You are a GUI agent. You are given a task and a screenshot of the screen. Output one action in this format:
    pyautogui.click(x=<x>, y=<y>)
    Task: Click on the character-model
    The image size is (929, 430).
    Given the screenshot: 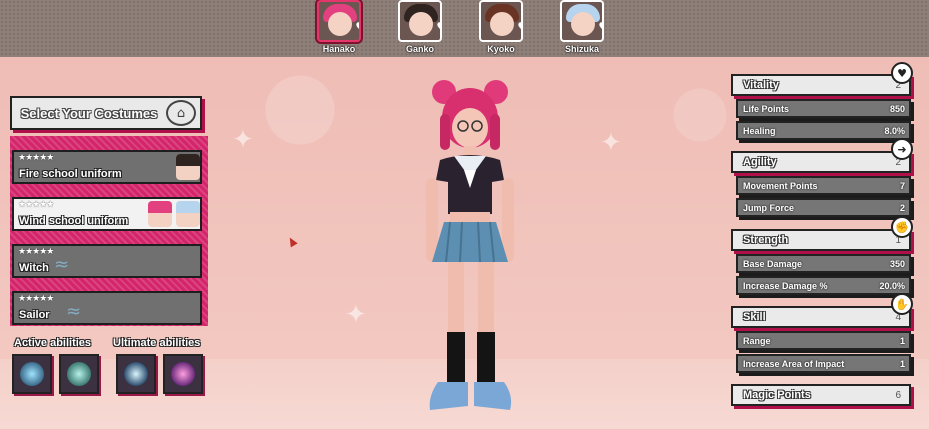 What is the action you would take?
    pyautogui.click(x=470, y=247)
    